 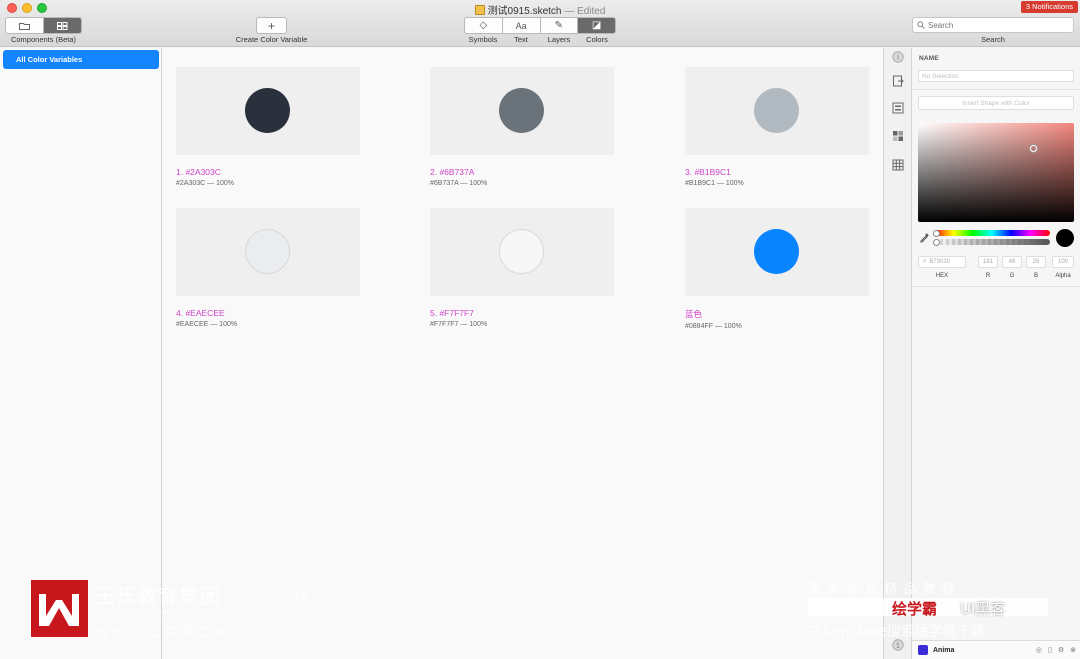 What do you see at coordinates (996, 172) in the screenshot?
I see `saturation-brightness-picker` at bounding box center [996, 172].